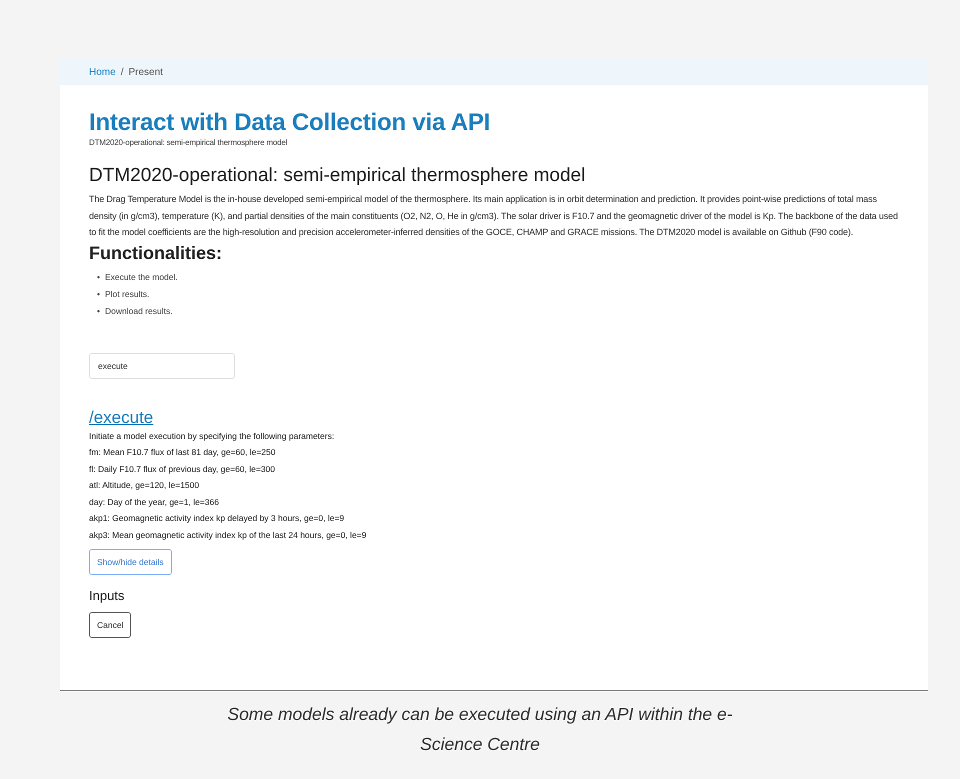 The image size is (960, 779). What do you see at coordinates (337, 176) in the screenshot?
I see `model-heading: DTM2020-operational: semi-empirical thermosphere model` at bounding box center [337, 176].